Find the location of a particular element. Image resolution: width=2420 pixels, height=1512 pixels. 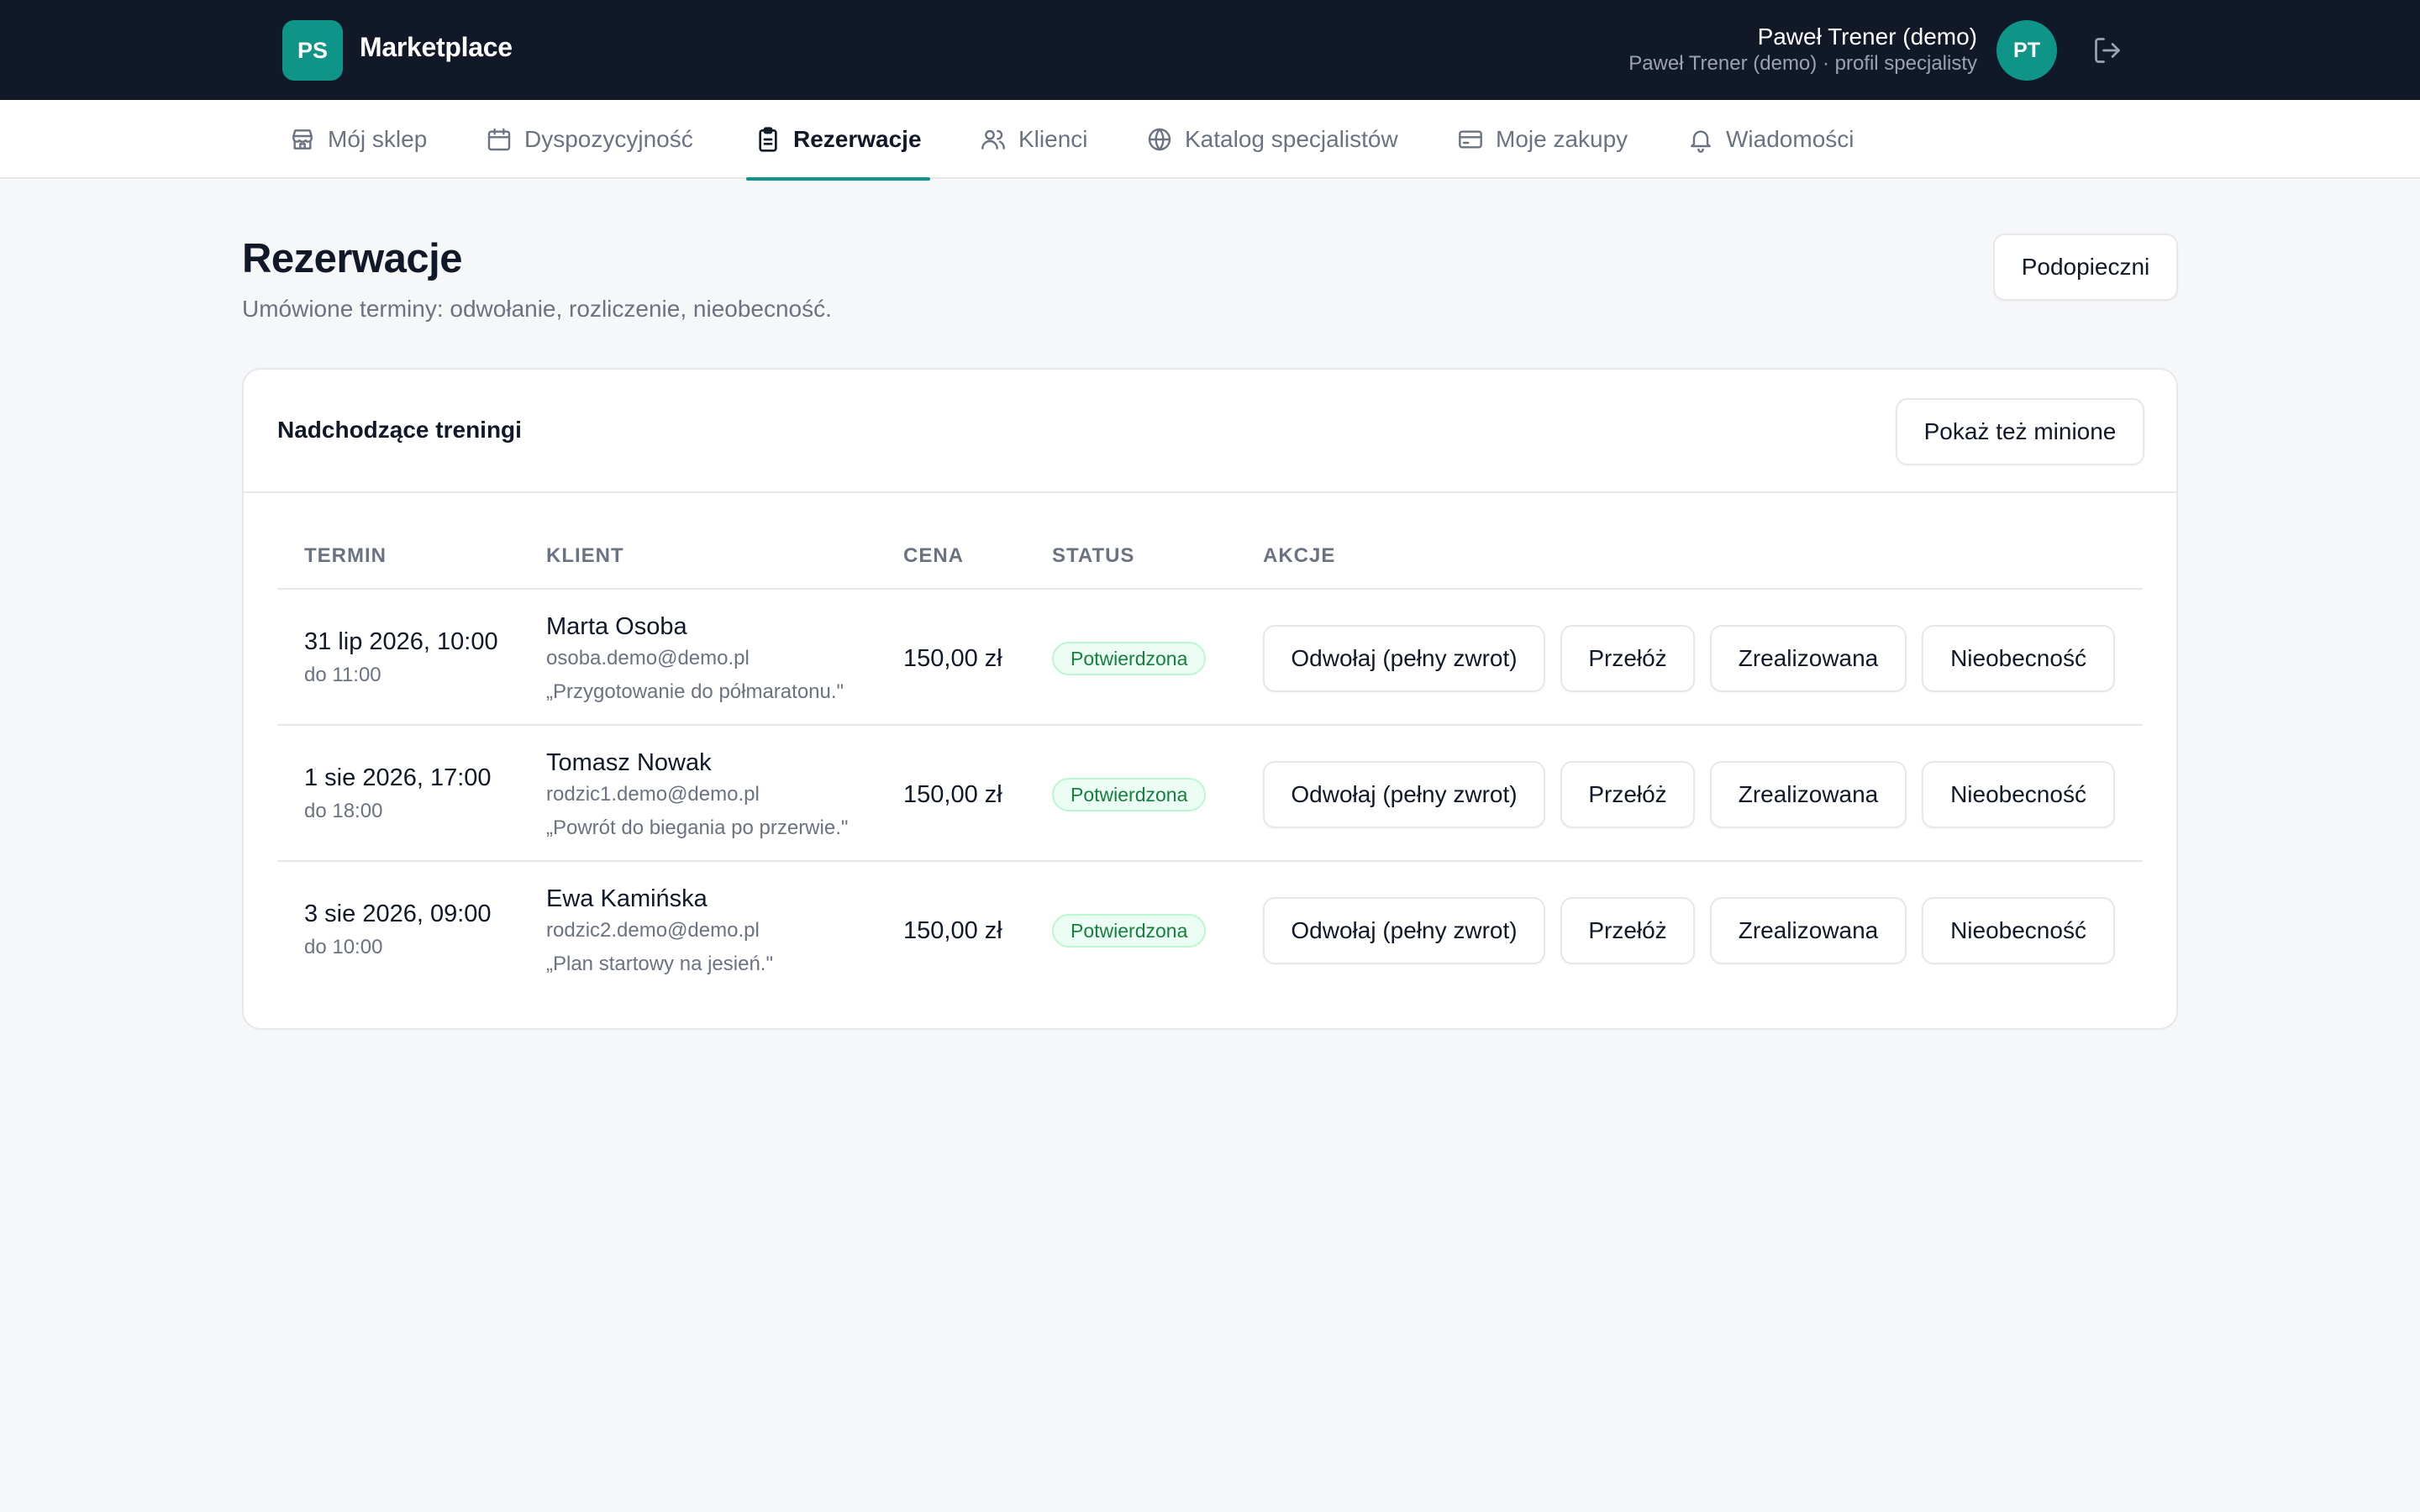

nav-item-my-purchases: Moje zakupy is located at coordinates (1542, 139).